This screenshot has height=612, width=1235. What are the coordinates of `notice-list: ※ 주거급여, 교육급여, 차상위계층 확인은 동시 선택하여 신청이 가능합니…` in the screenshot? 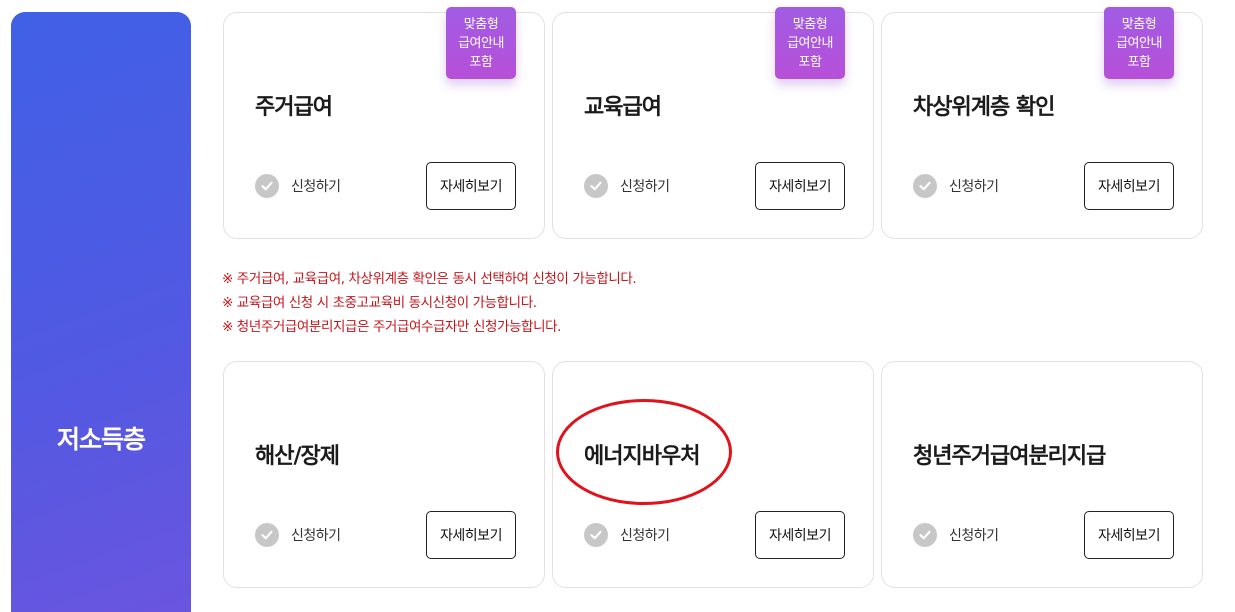 It's located at (429, 303).